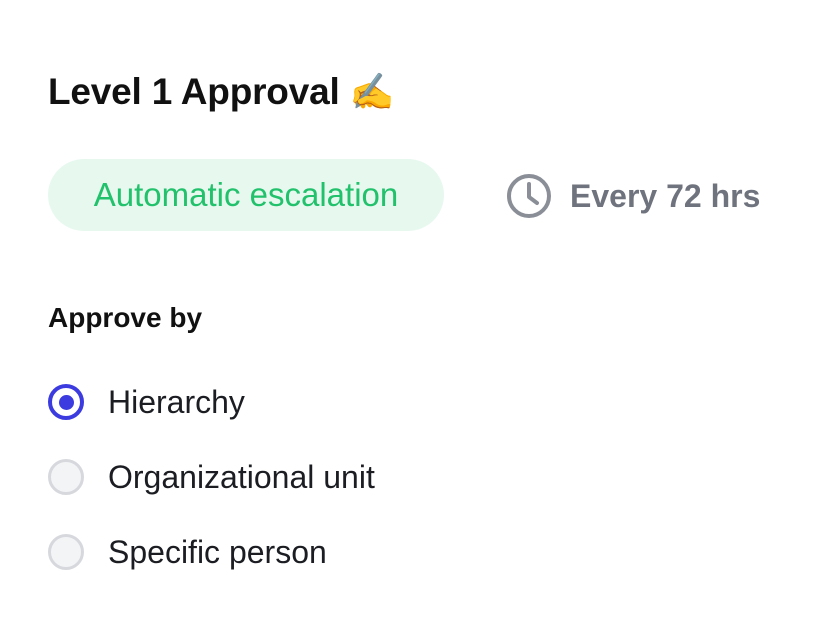 This screenshot has width=816, height=624. Describe the element at coordinates (665, 195) in the screenshot. I see `escalation-frequency-text: Every 72 hrs` at that location.